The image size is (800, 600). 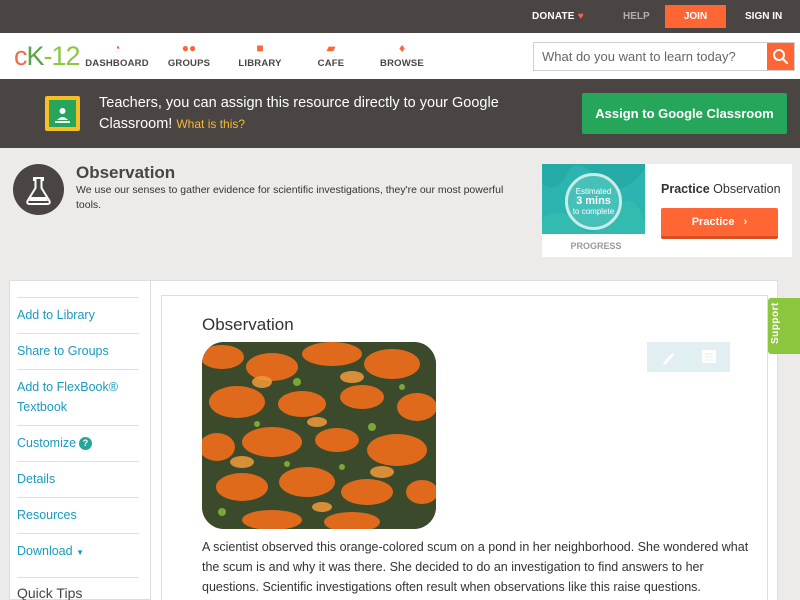 I want to click on cafe-icon: ▰, so click(x=331, y=48).